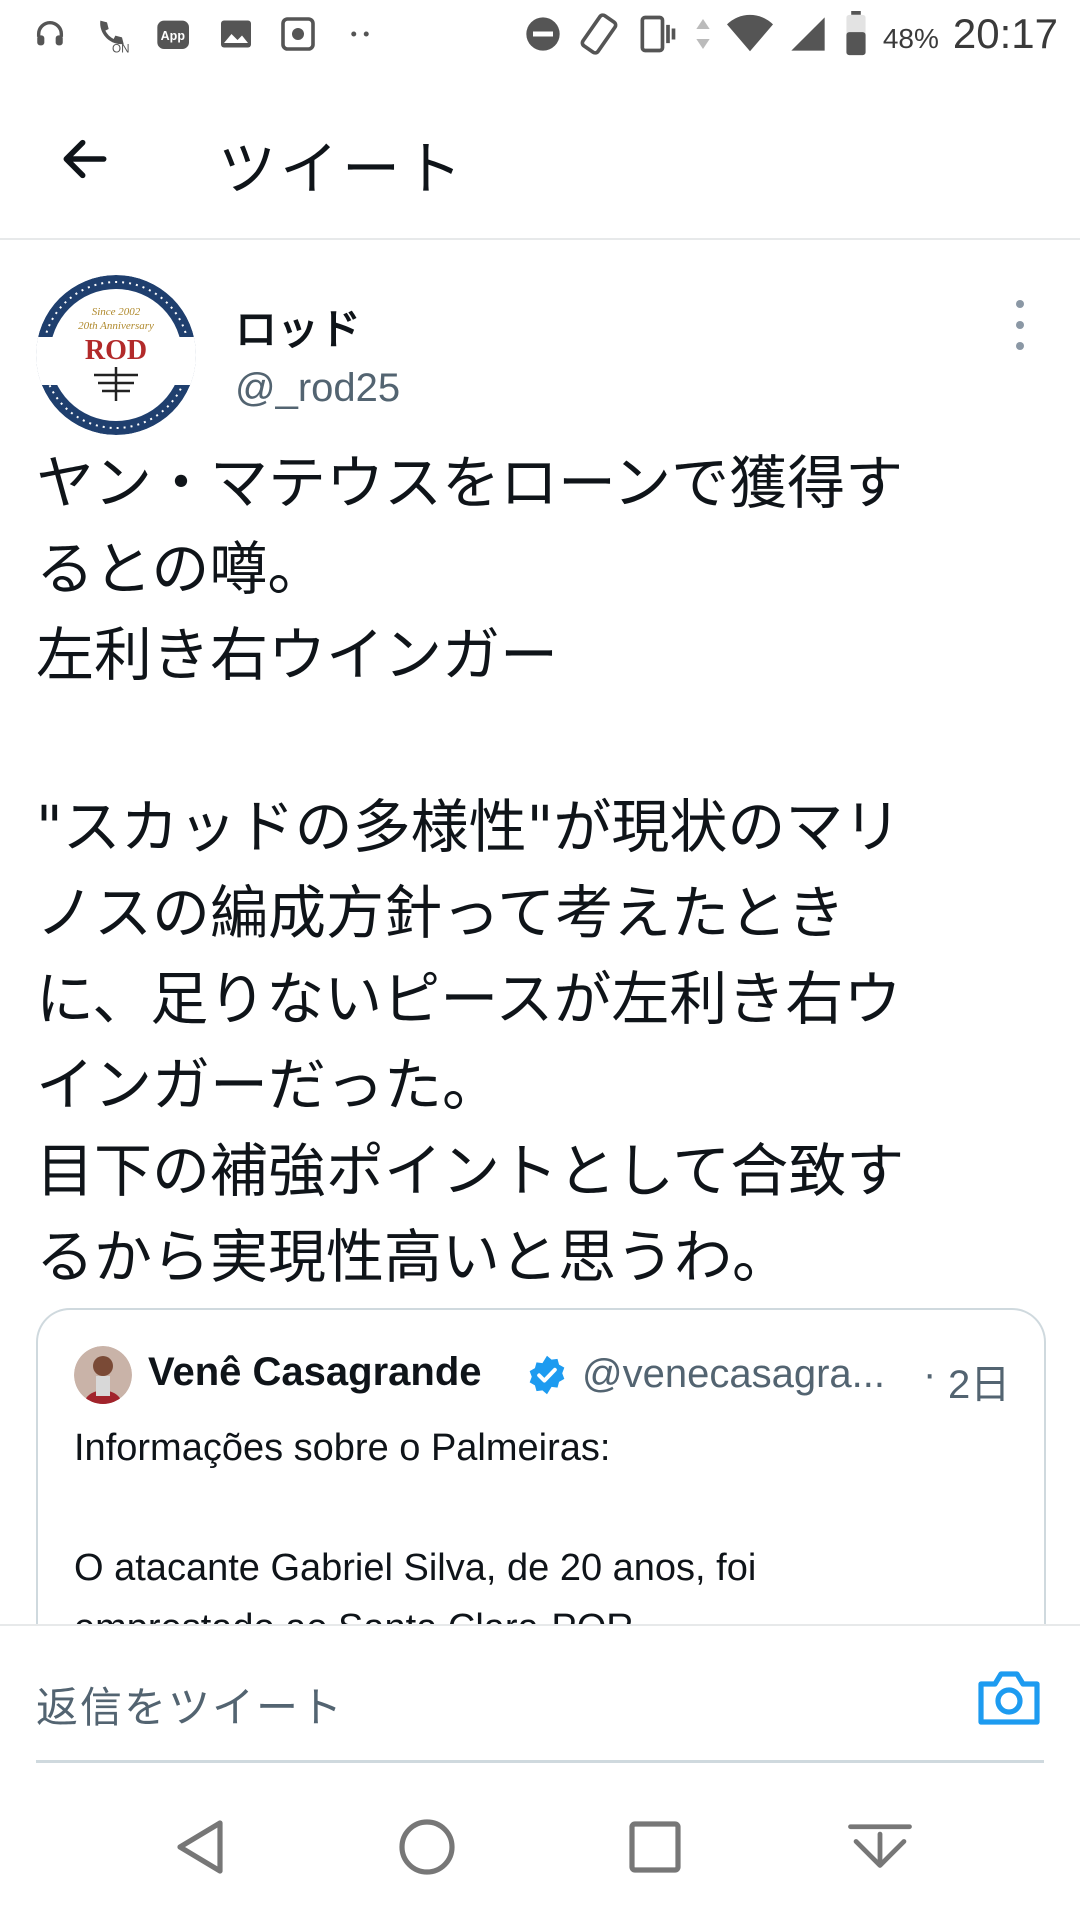 The image size is (1080, 1920). I want to click on nav-back-triangle-icon, so click(200, 1847).